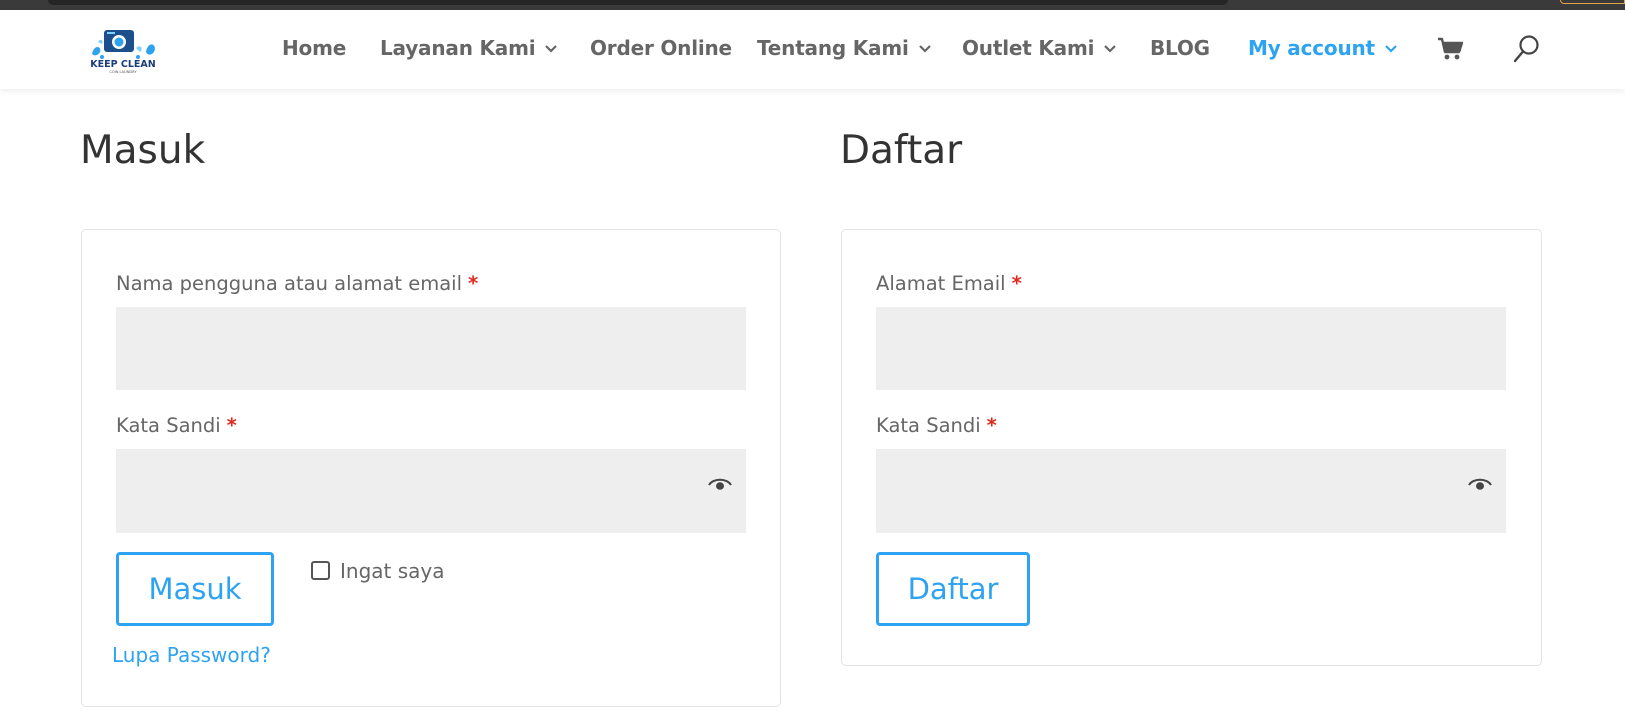 The width and height of the screenshot is (1625, 727). I want to click on nav-item-order-online: Order Online, so click(661, 48).